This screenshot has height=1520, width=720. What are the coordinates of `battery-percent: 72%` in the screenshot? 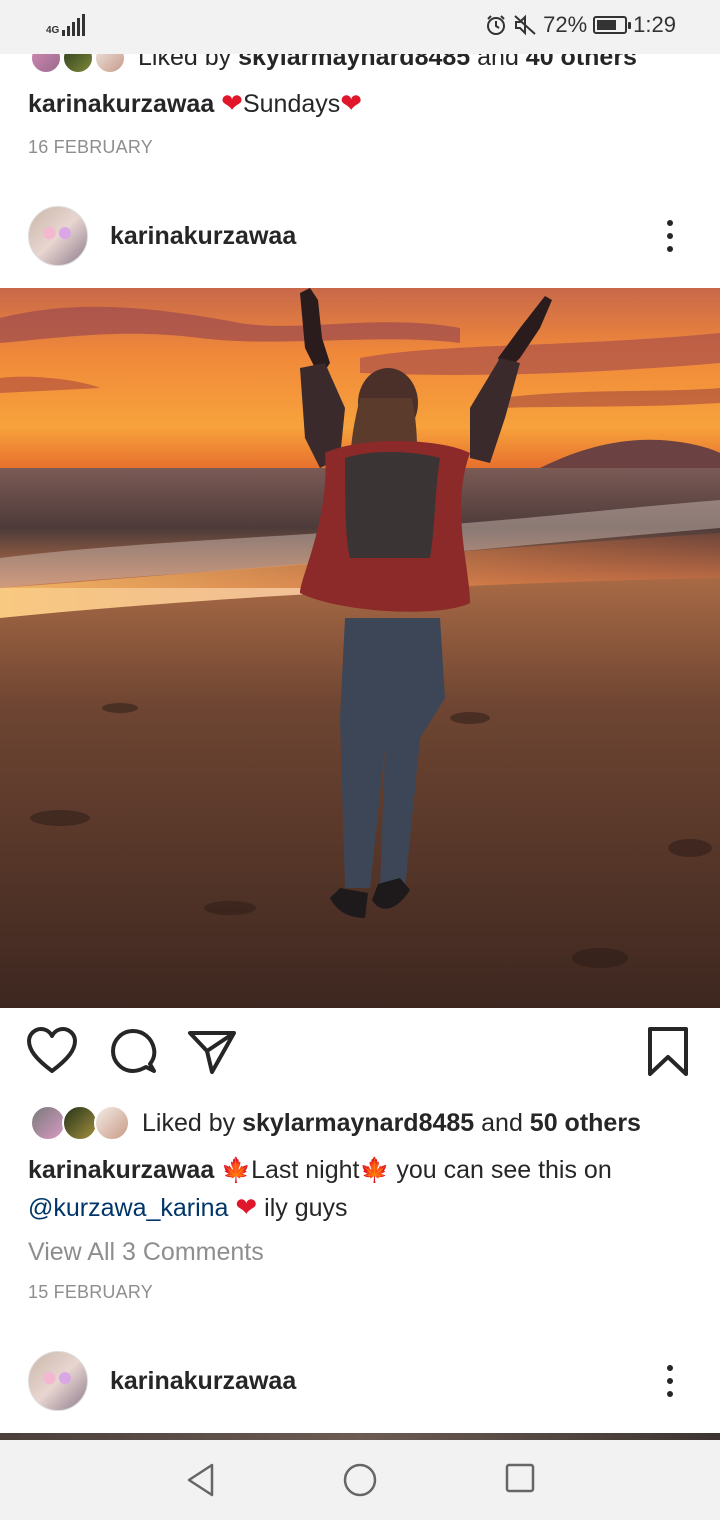 It's located at (565, 24).